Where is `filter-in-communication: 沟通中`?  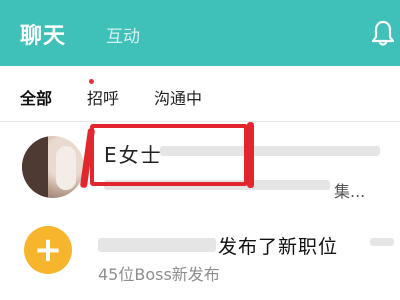
filter-in-communication: 沟通中 is located at coordinates (178, 97).